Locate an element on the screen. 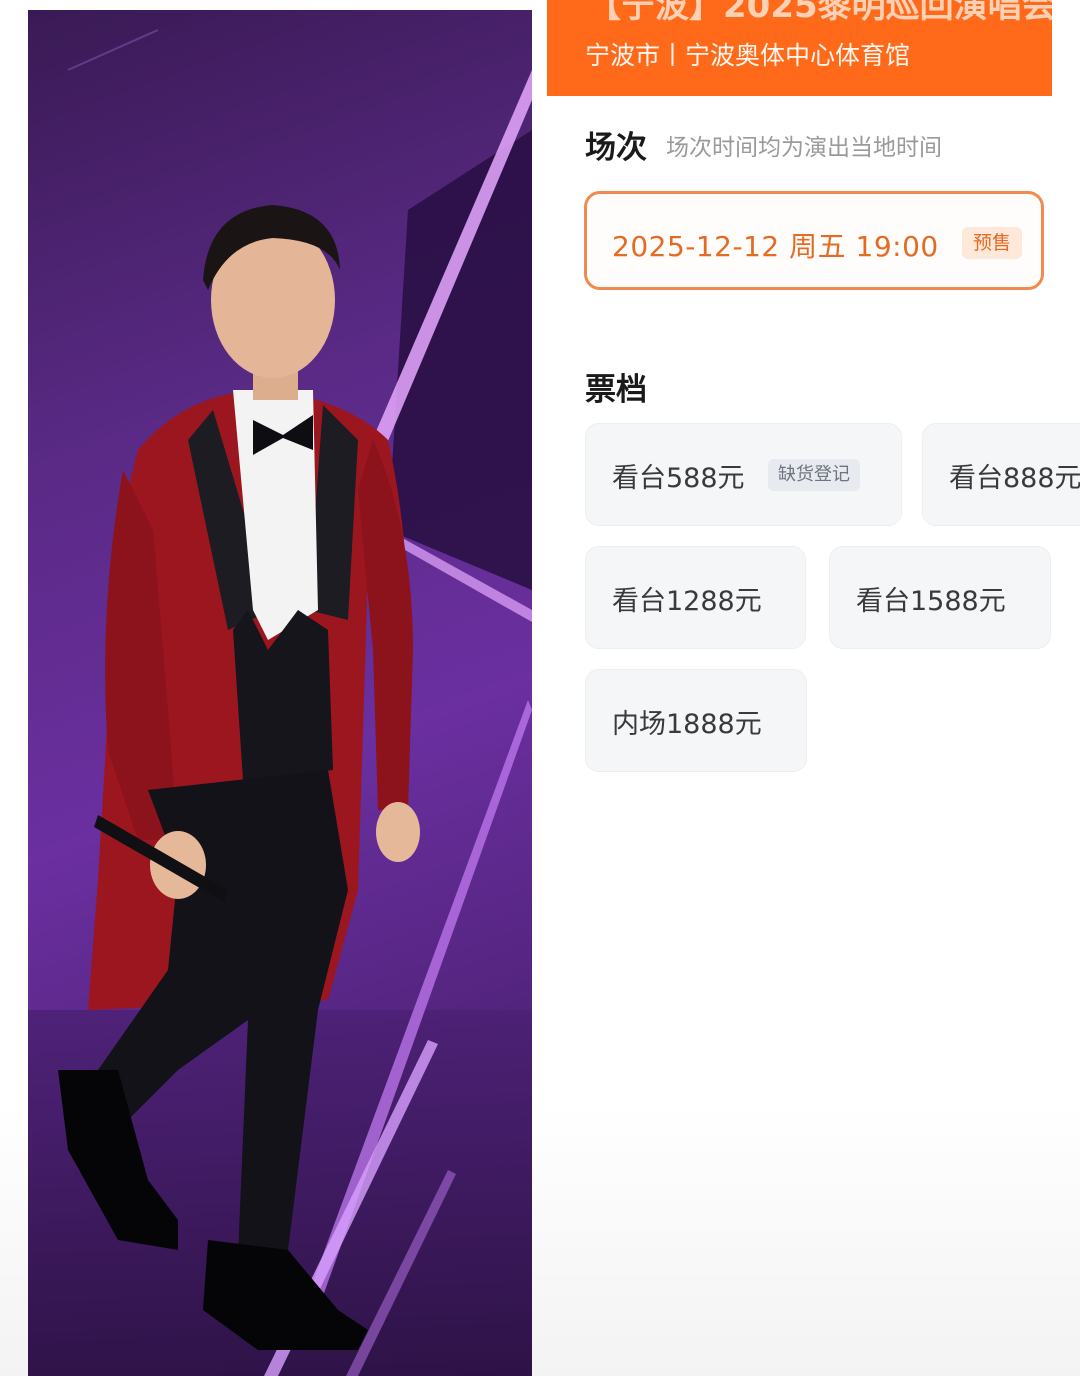 This screenshot has width=1080, height=1376. tier-option: 看台1588元 is located at coordinates (940, 597).